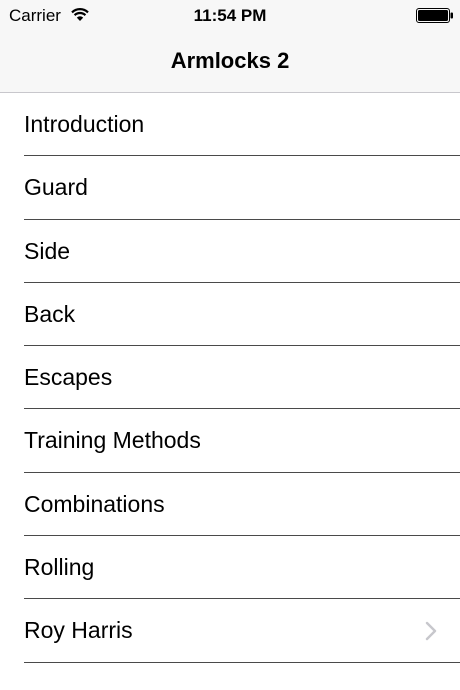 The width and height of the screenshot is (460, 690). Describe the element at coordinates (56, 187) in the screenshot. I see `list-item-label: Guard` at that location.